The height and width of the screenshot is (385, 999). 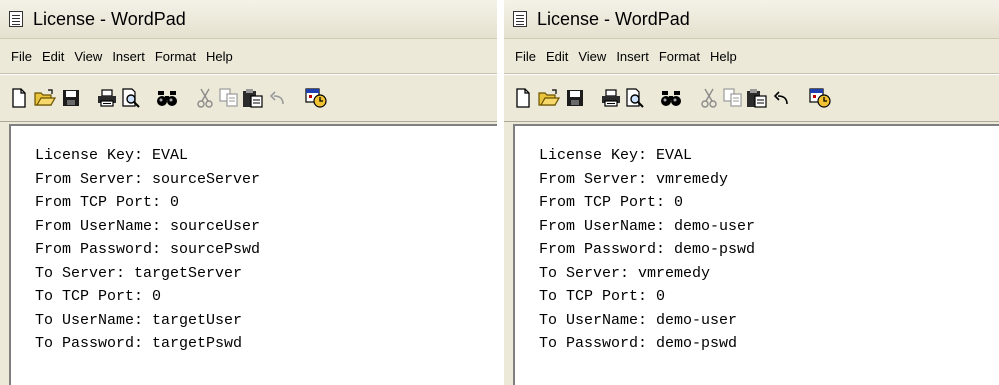 I want to click on line-from-password: From Password: demo-pswd, so click(x=647, y=249).